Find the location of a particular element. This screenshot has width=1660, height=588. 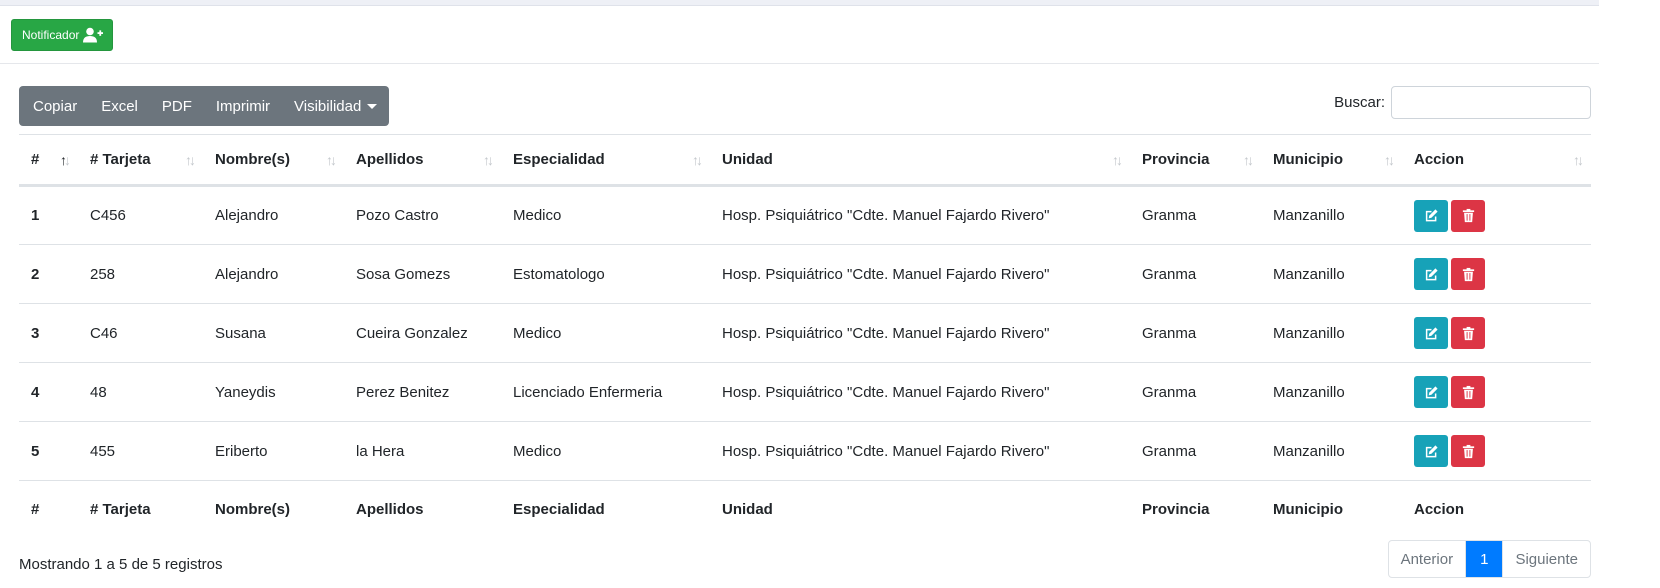

footer-header: Provincia is located at coordinates (1195, 509).